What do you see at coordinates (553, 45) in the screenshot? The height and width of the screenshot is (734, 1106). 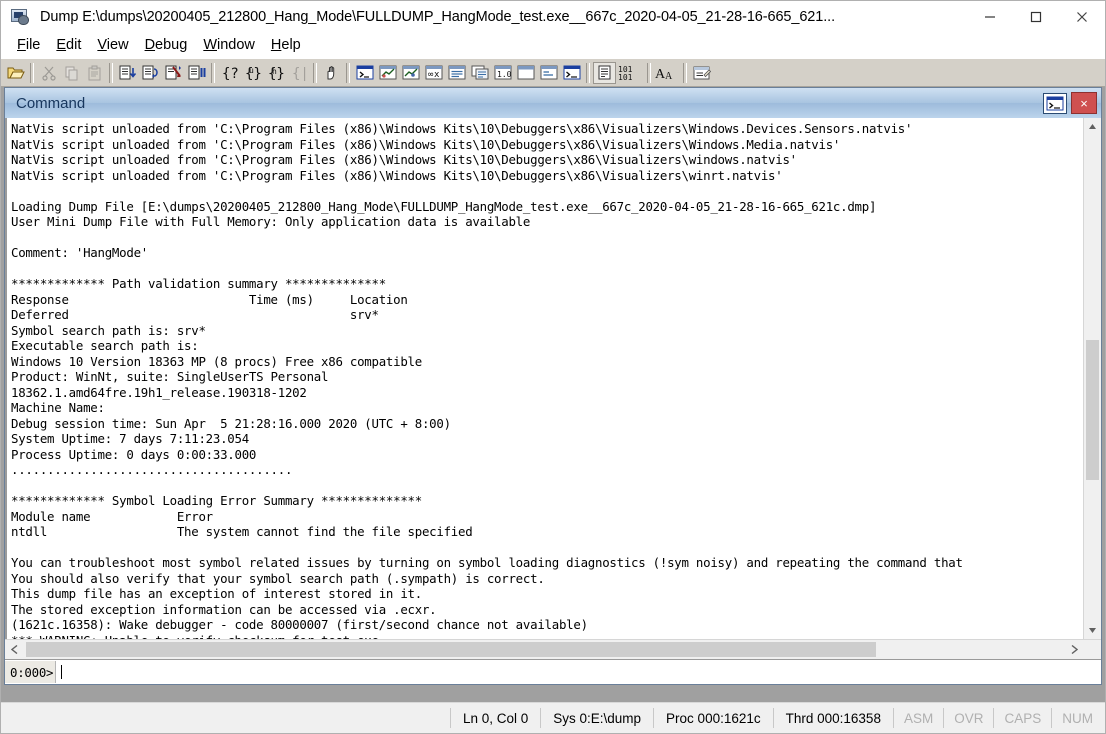 I see `menu-bar: File Edit View Debug Window Help` at bounding box center [553, 45].